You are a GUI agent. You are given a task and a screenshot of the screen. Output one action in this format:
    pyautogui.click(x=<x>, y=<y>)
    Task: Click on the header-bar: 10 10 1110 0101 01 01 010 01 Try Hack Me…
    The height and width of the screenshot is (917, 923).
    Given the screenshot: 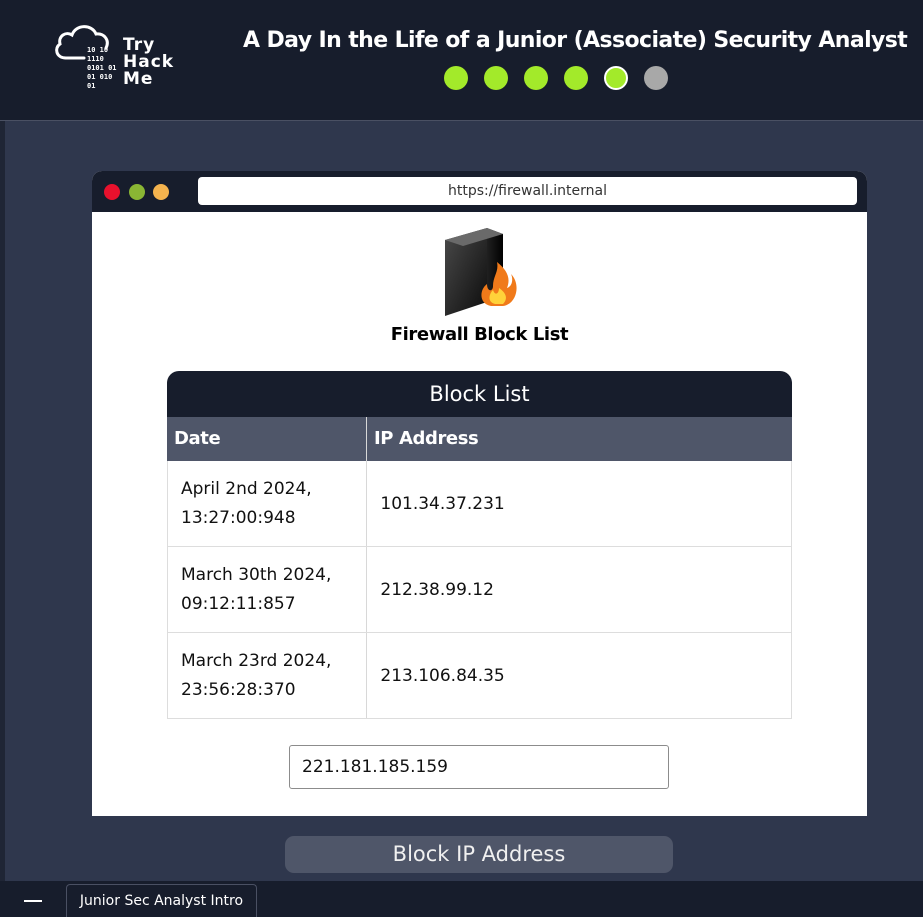 What is the action you would take?
    pyautogui.click(x=461, y=60)
    